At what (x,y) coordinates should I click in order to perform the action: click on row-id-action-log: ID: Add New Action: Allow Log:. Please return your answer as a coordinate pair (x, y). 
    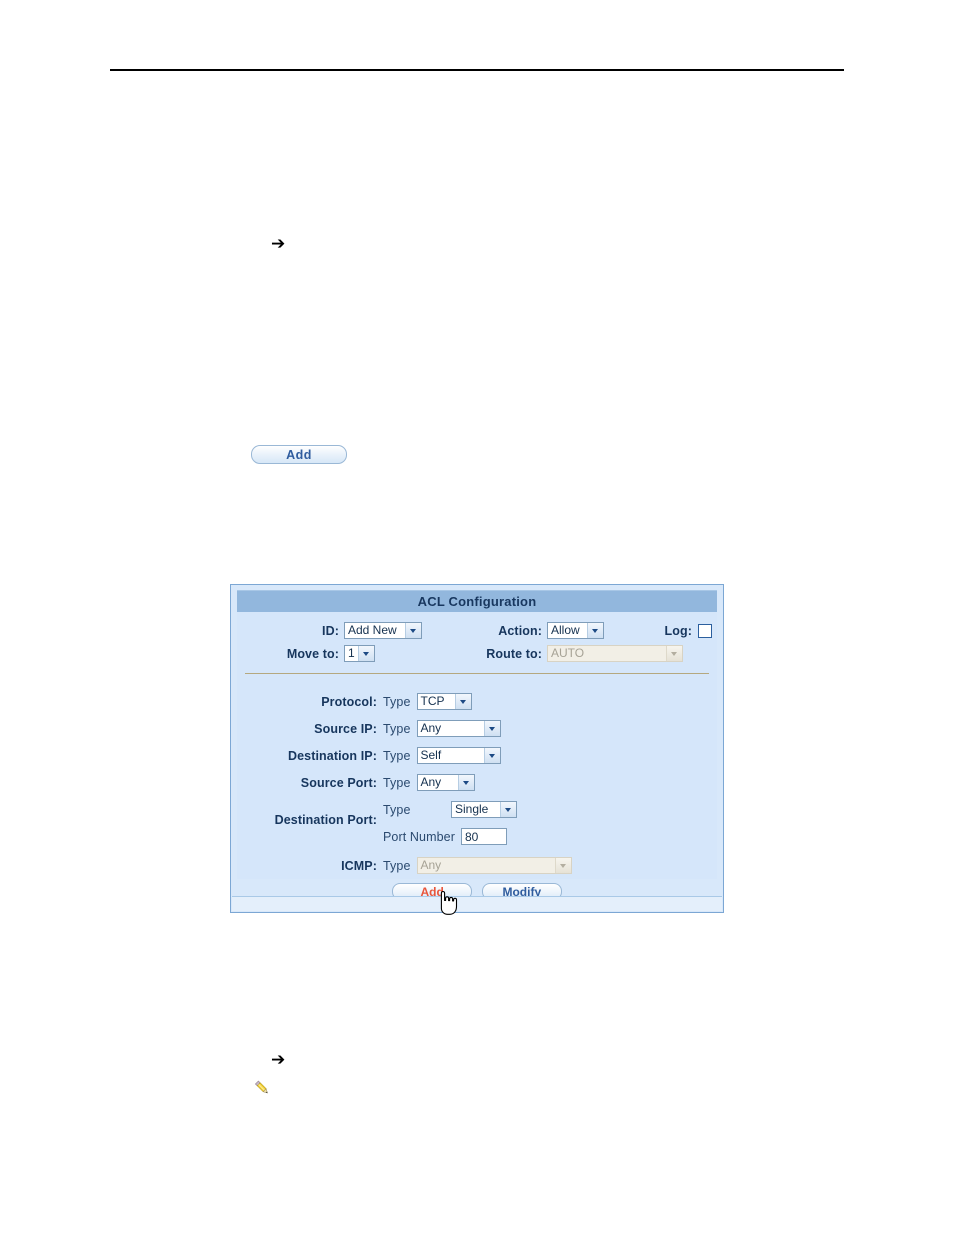
    Looking at the image, I should click on (477, 630).